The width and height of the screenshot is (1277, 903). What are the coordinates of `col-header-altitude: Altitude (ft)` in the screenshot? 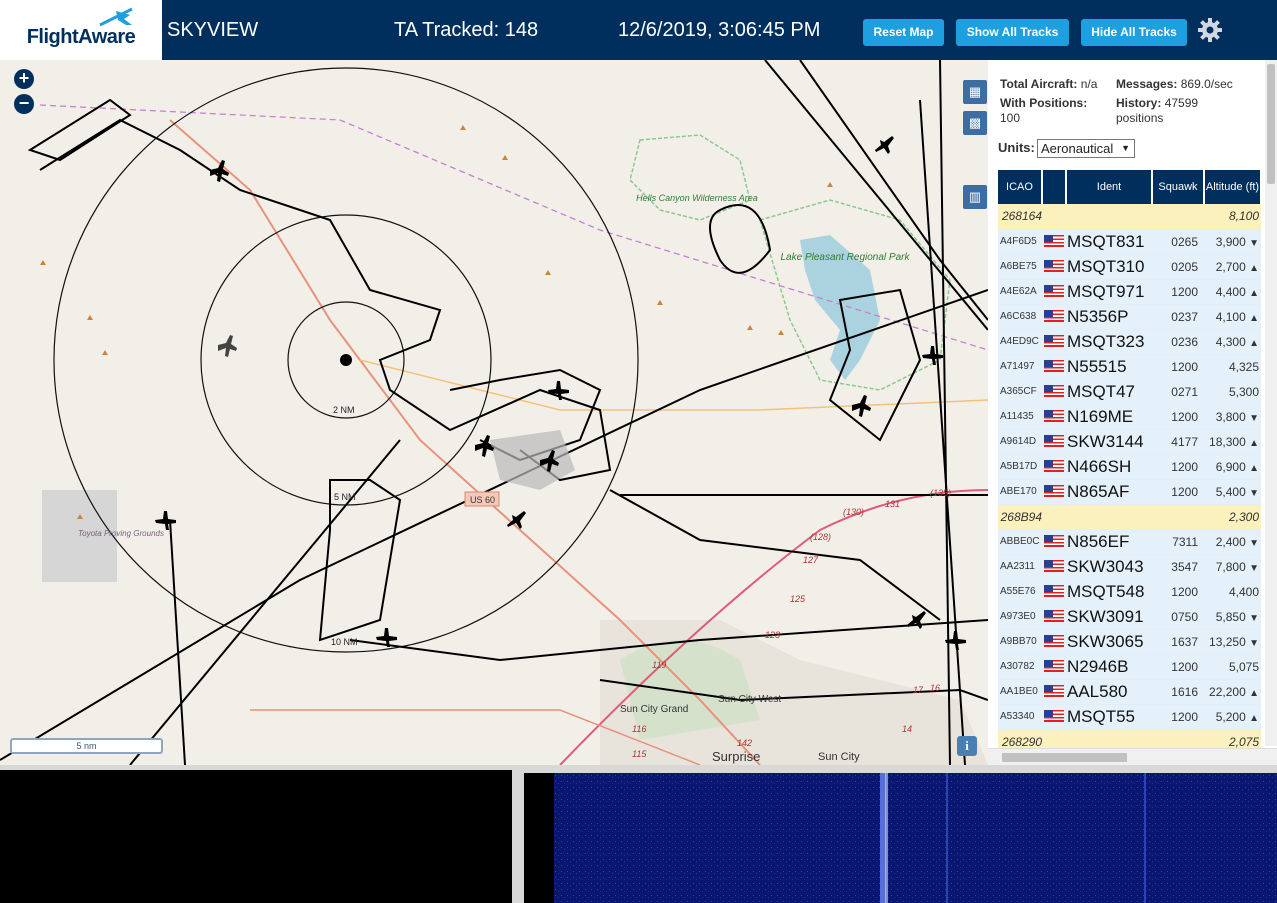 It's located at (1233, 187).